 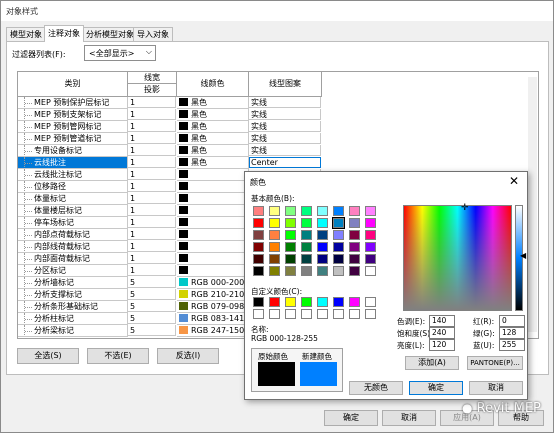 I want to click on linecolor-cell: RGB 247-150-07, so click(x=213, y=331).